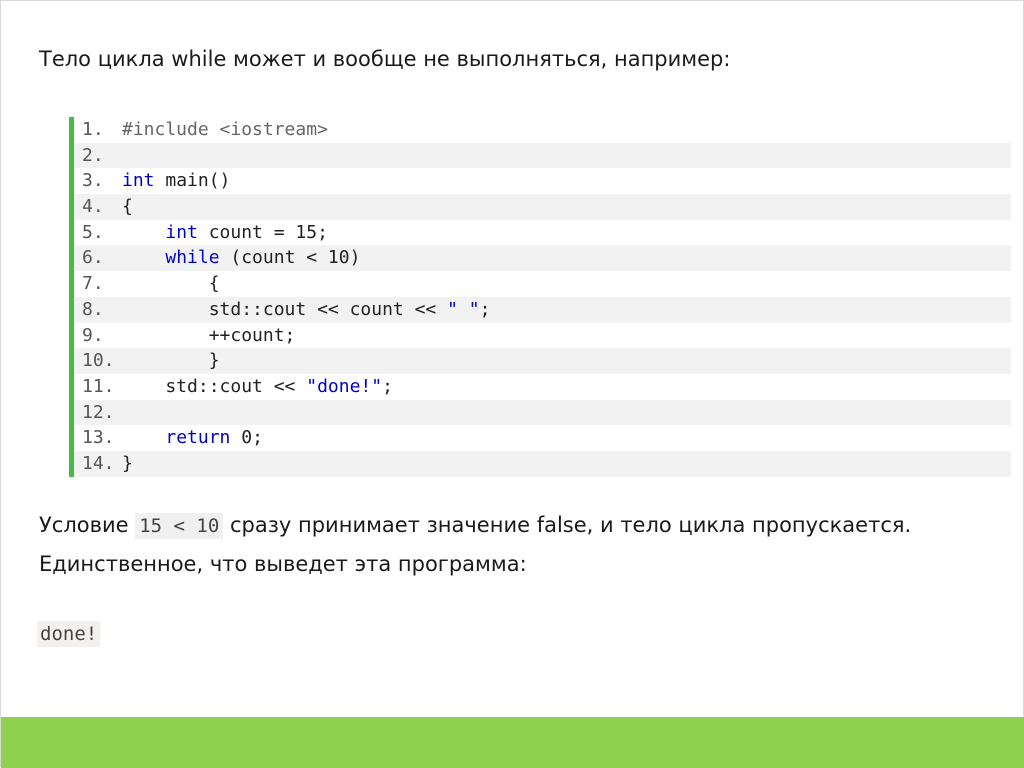 The width and height of the screenshot is (1024, 768). What do you see at coordinates (344, 386) in the screenshot?
I see `code-token: "done!"` at bounding box center [344, 386].